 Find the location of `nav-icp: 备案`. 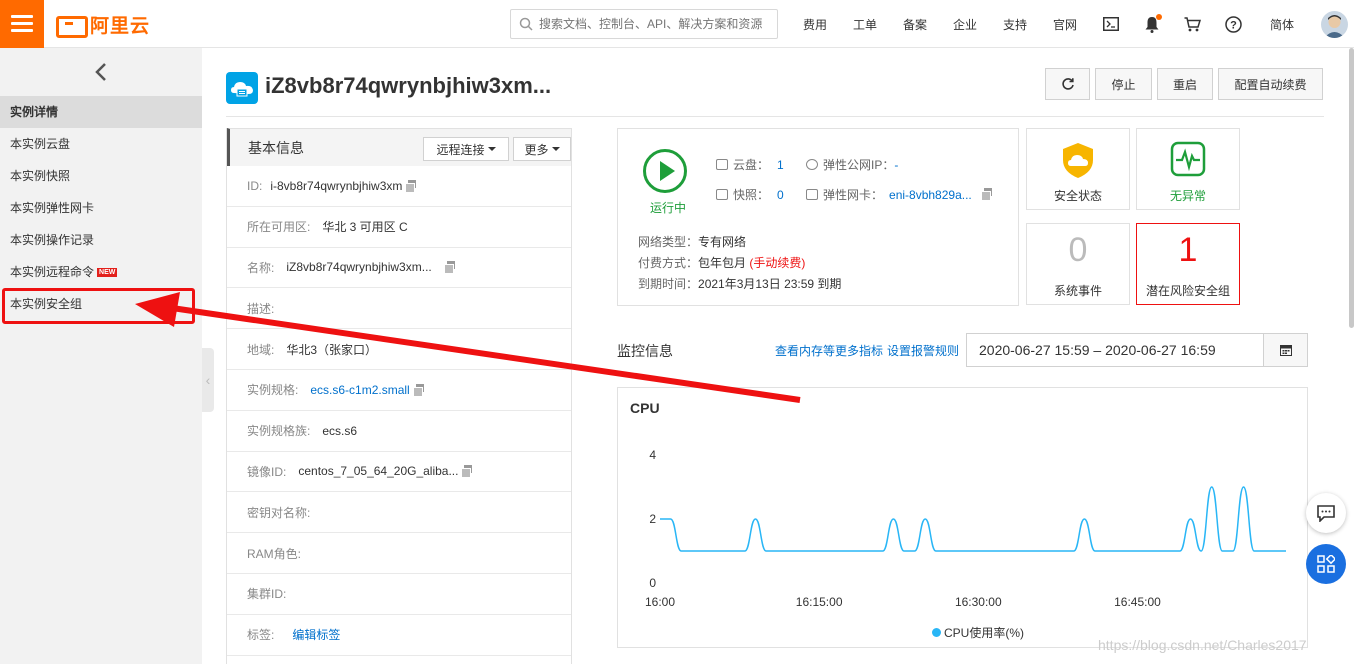

nav-icp: 备案 is located at coordinates (915, 24).